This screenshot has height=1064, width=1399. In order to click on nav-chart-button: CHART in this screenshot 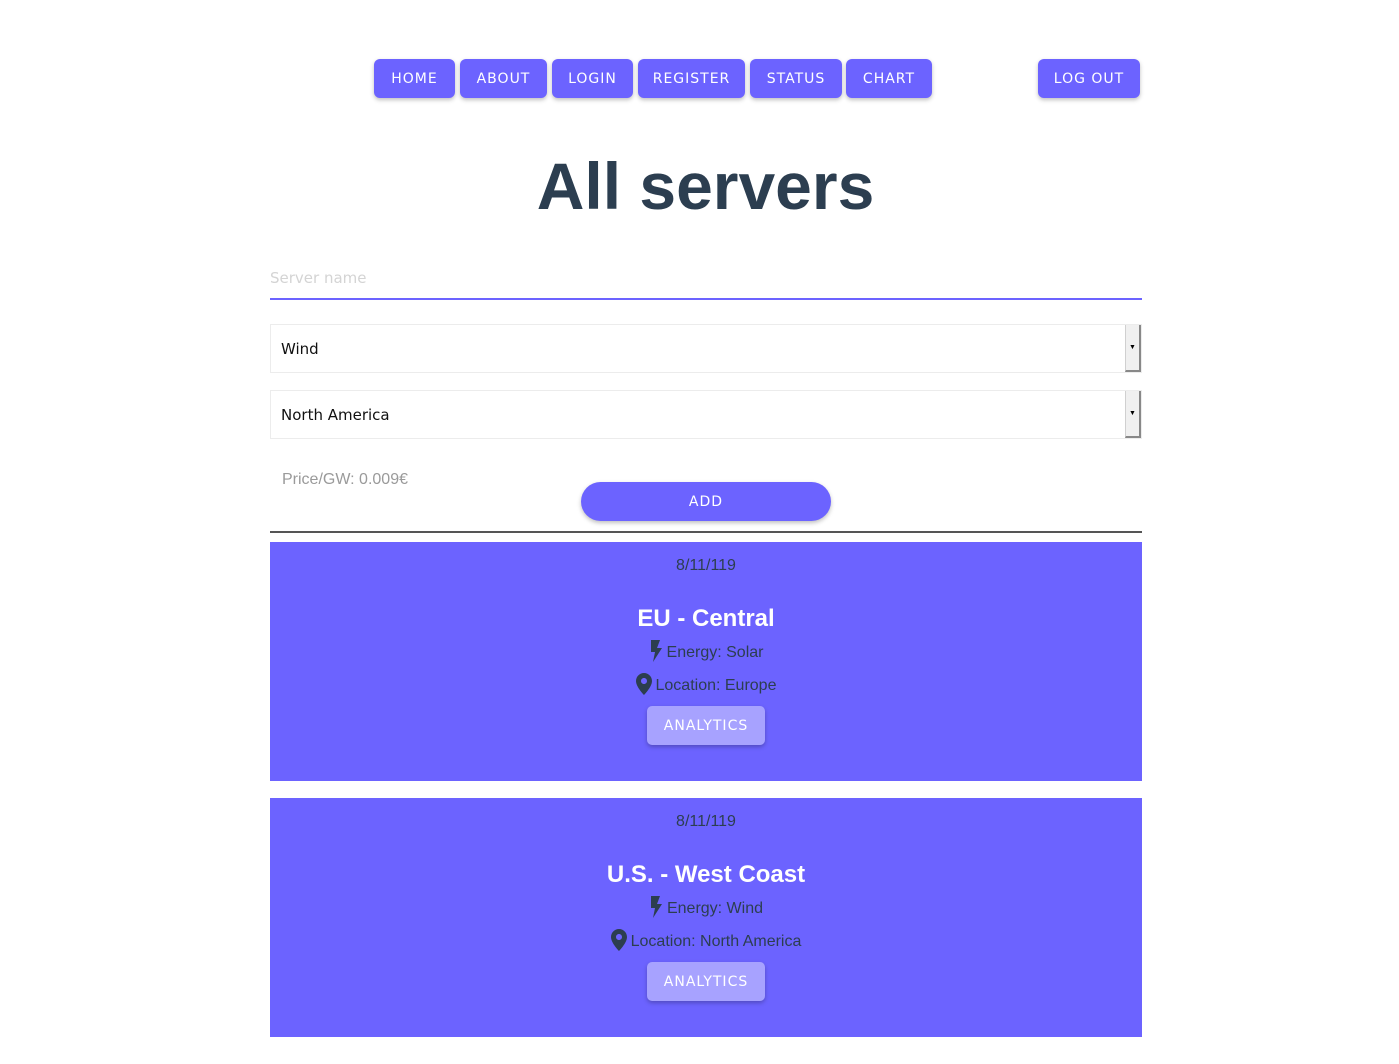, I will do `click(889, 78)`.